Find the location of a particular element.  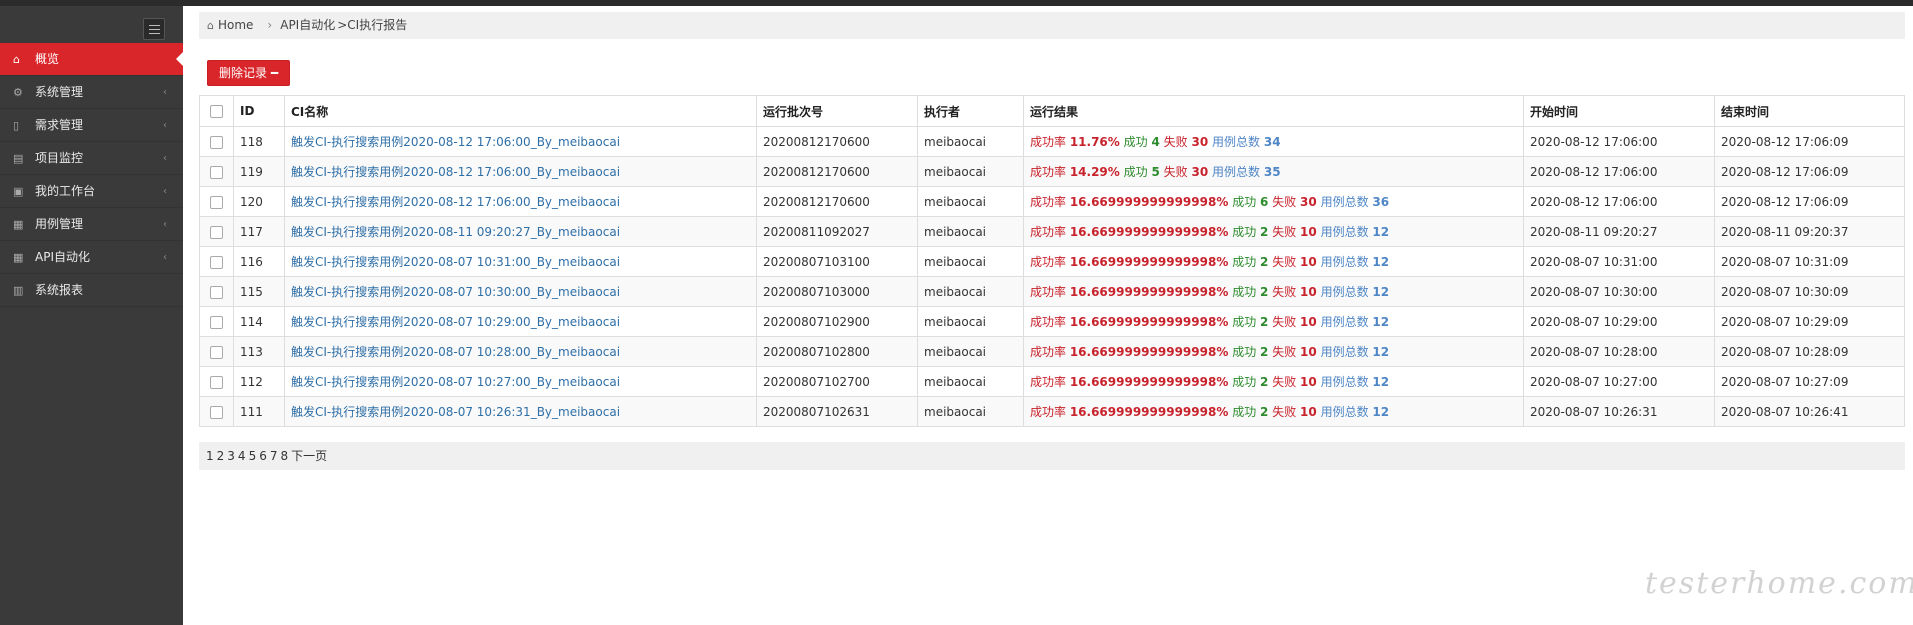

sidebar-item-3: ▤ 项目监控 ‹ is located at coordinates (91, 158).